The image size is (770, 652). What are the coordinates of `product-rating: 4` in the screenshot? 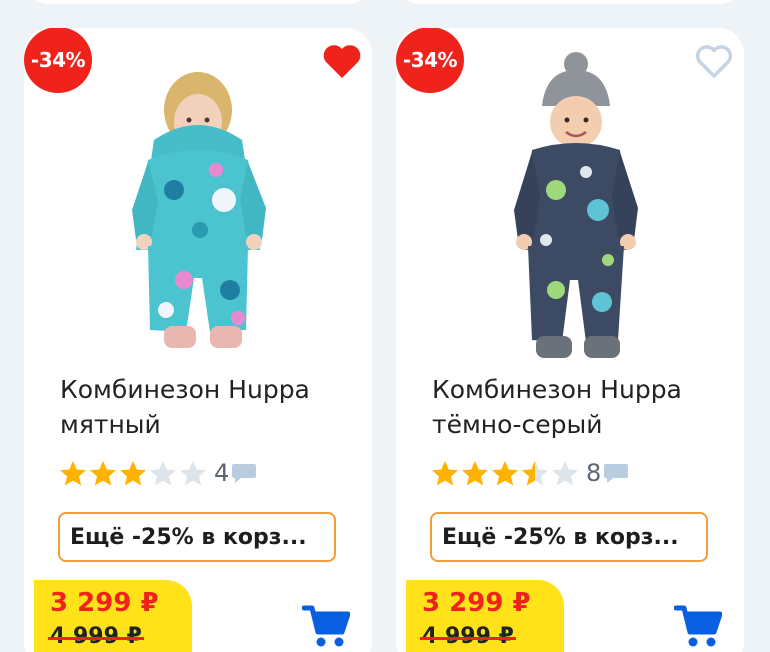 It's located at (157, 473).